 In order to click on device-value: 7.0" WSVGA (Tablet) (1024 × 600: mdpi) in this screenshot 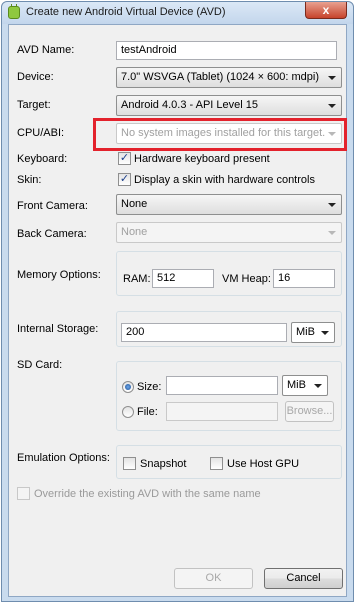, I will do `click(220, 77)`.